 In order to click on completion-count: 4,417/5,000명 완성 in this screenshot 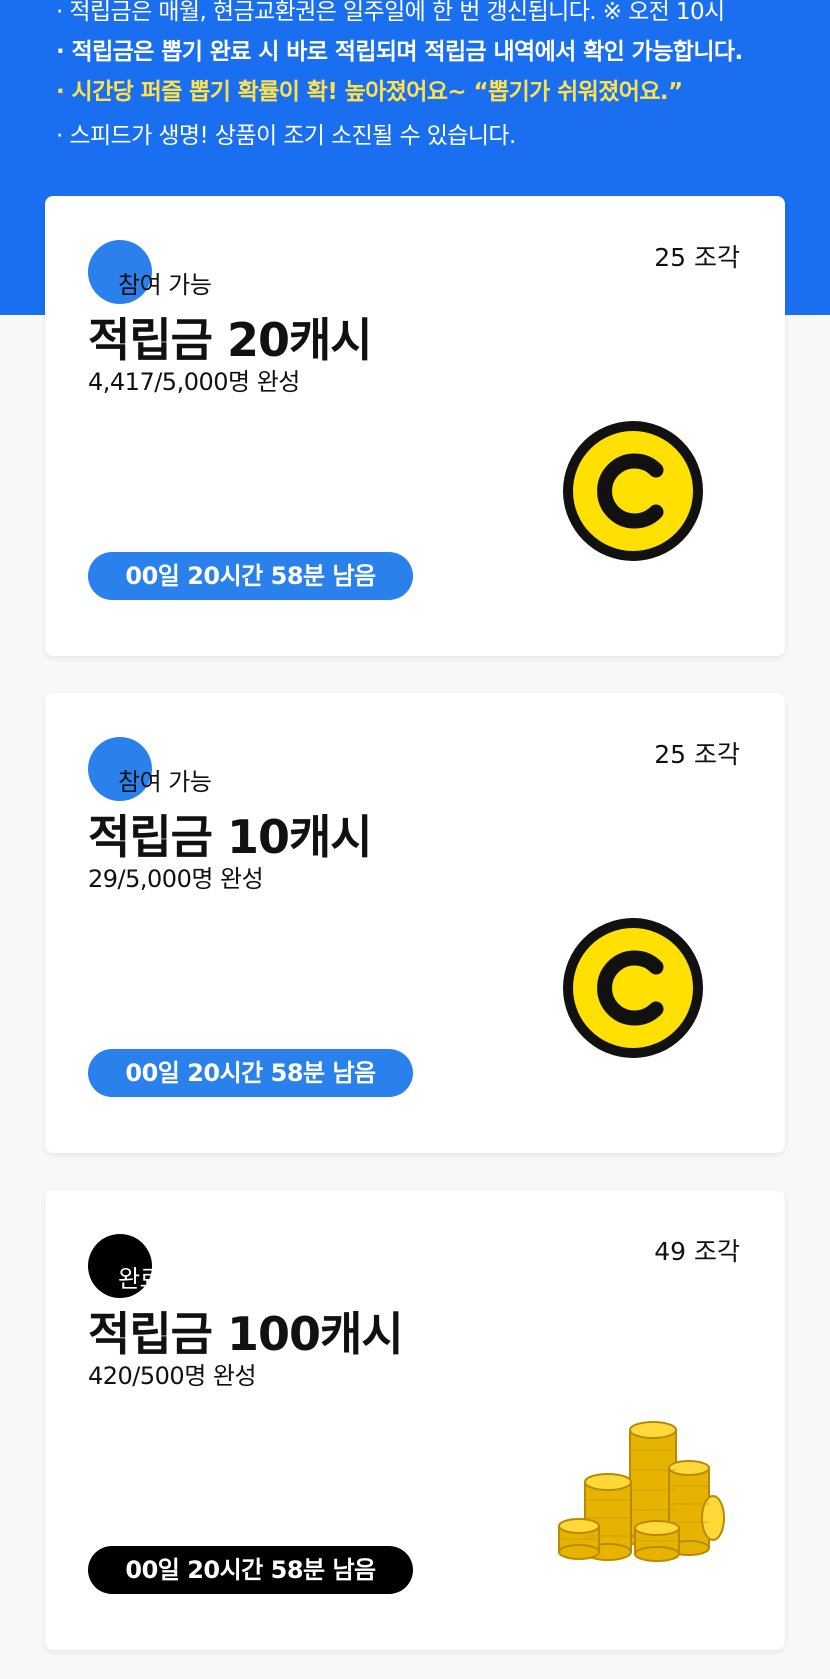, I will do `click(194, 382)`.